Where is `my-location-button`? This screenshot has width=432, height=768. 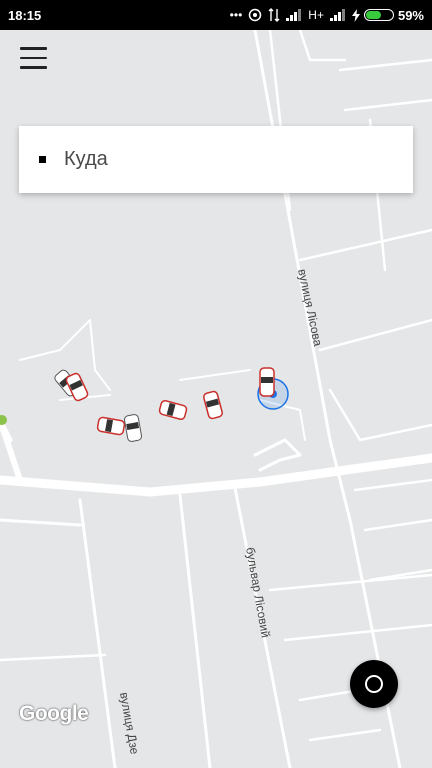
my-location-button is located at coordinates (374, 684).